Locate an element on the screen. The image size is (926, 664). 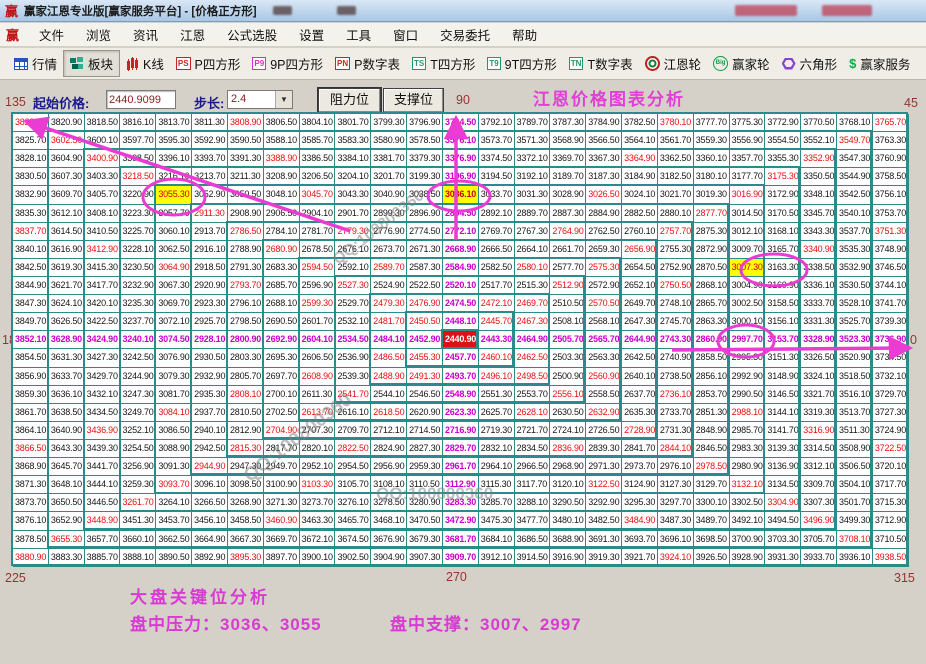
grid-cell: 2680.90 is located at coordinates (281, 249).